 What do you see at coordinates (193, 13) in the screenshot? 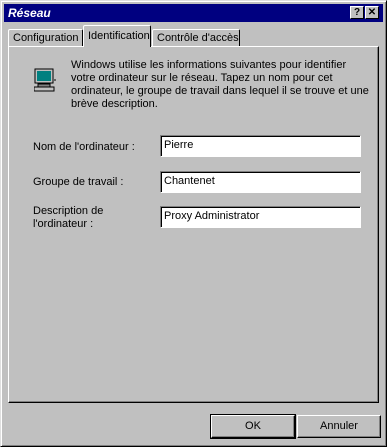
I see `title-bar: Réseau ? ✕` at bounding box center [193, 13].